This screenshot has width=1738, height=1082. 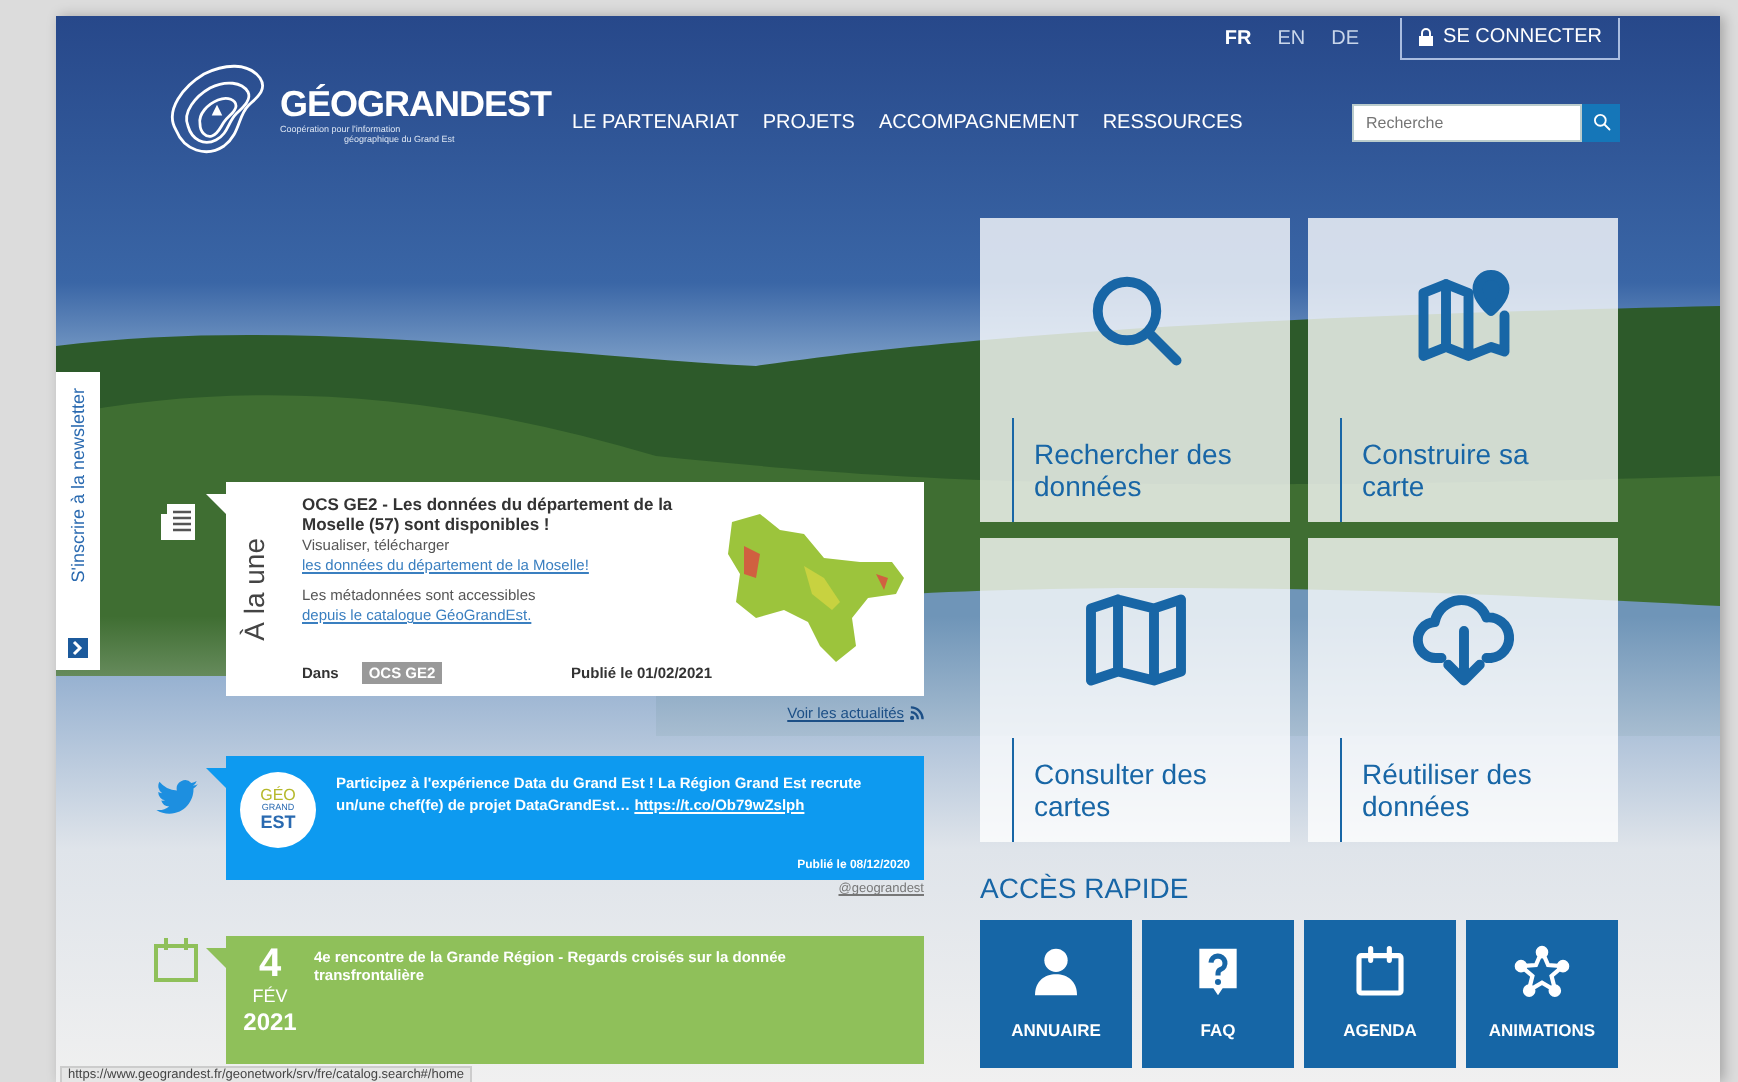 I want to click on event-day: 4, so click(x=270, y=964).